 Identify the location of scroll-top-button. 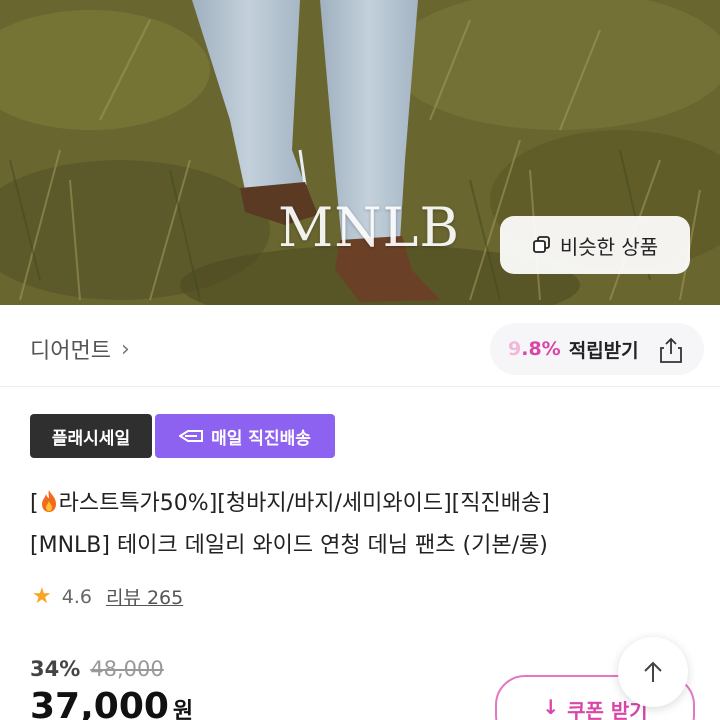
(653, 672).